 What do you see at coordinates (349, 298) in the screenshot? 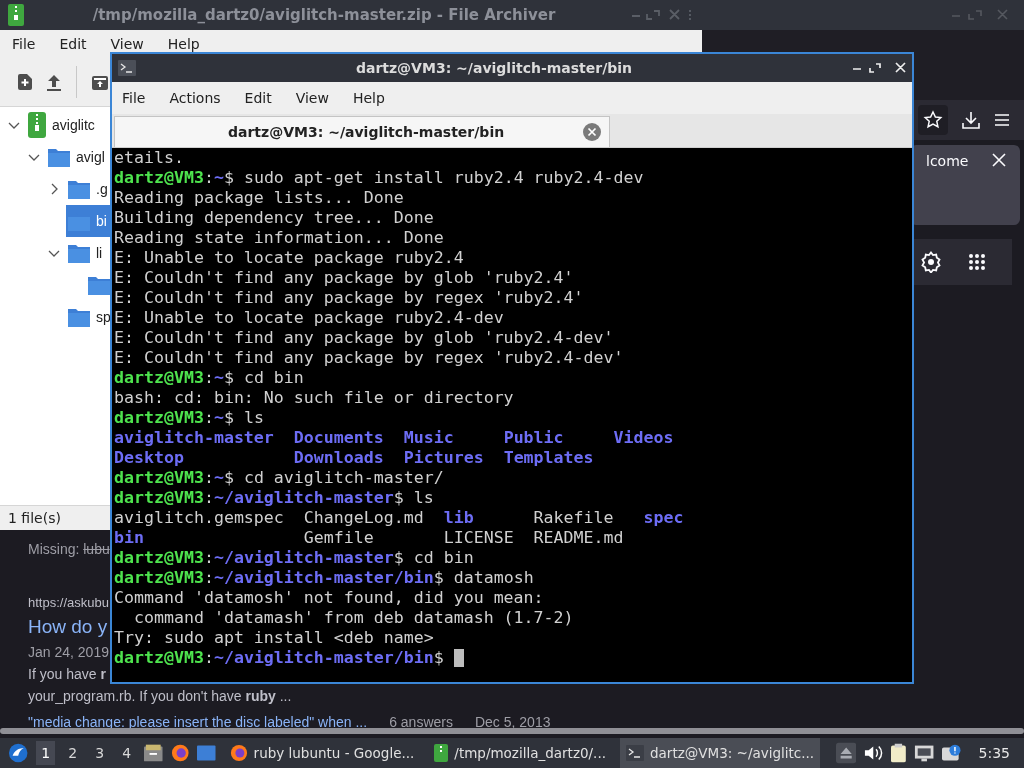
I see `terminal-line: E: Couldn't find any package by regex 'ruby2.4'` at bounding box center [349, 298].